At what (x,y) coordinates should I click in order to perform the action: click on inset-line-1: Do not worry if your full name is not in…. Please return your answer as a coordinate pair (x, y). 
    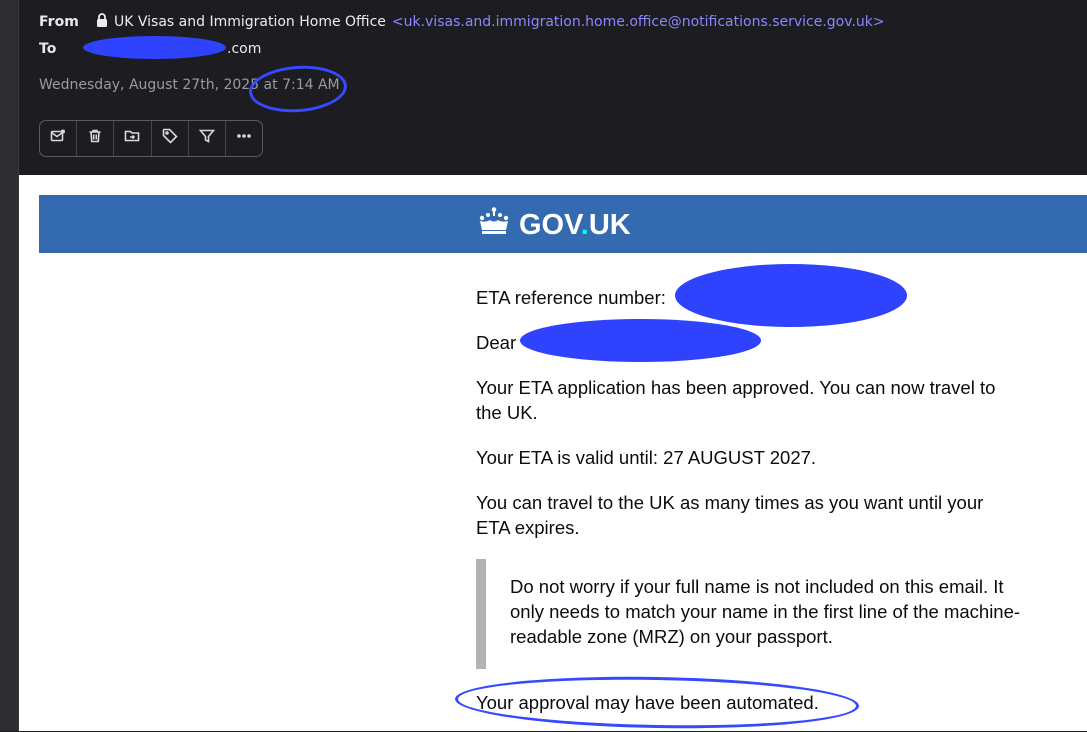
    Looking at the image, I should click on (757, 586).